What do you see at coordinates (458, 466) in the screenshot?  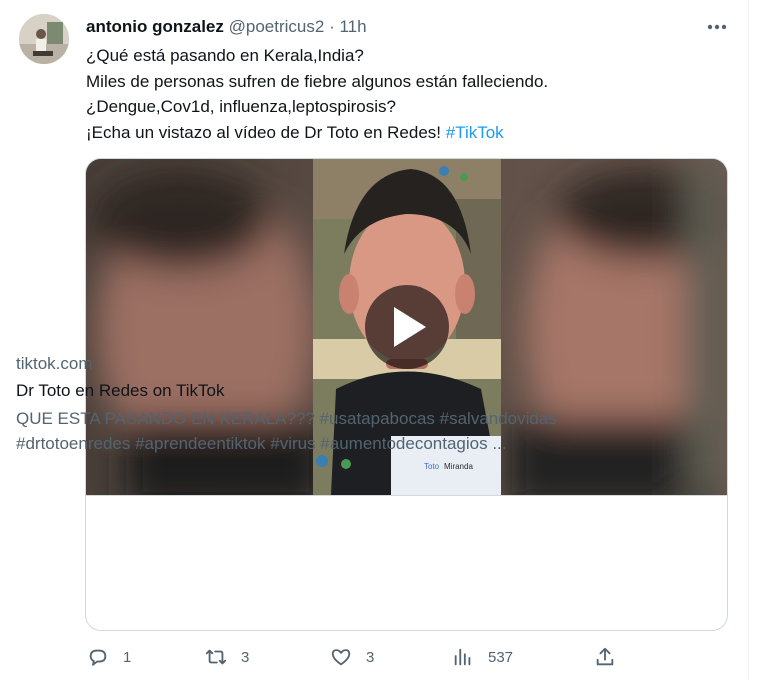 I see `video-overlay-second: Miranda` at bounding box center [458, 466].